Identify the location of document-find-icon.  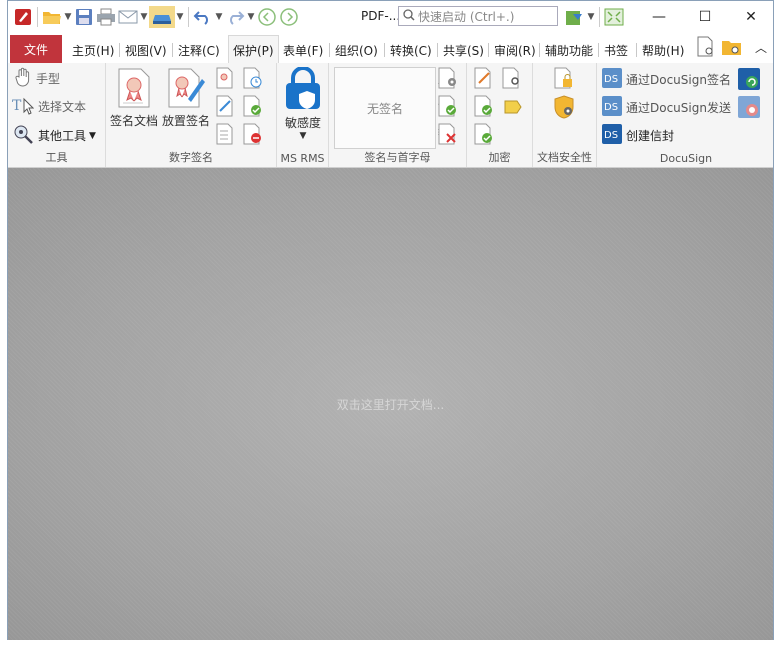
(706, 47).